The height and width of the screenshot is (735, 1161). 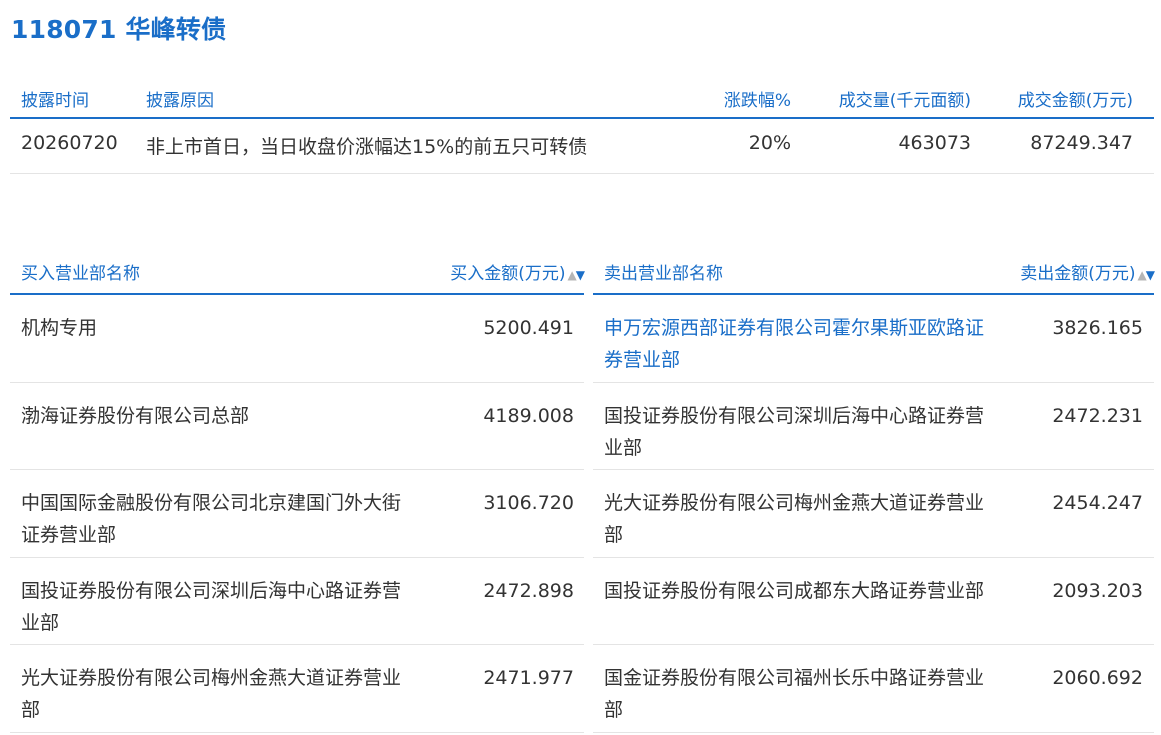 I want to click on table-row: 国金证券股份有限公司福州长乐中路证券营业部 2060.692, so click(x=873, y=689).